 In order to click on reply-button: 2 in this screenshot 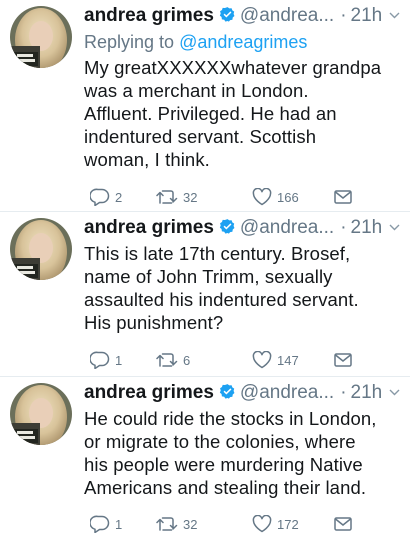, I will do `click(106, 197)`.